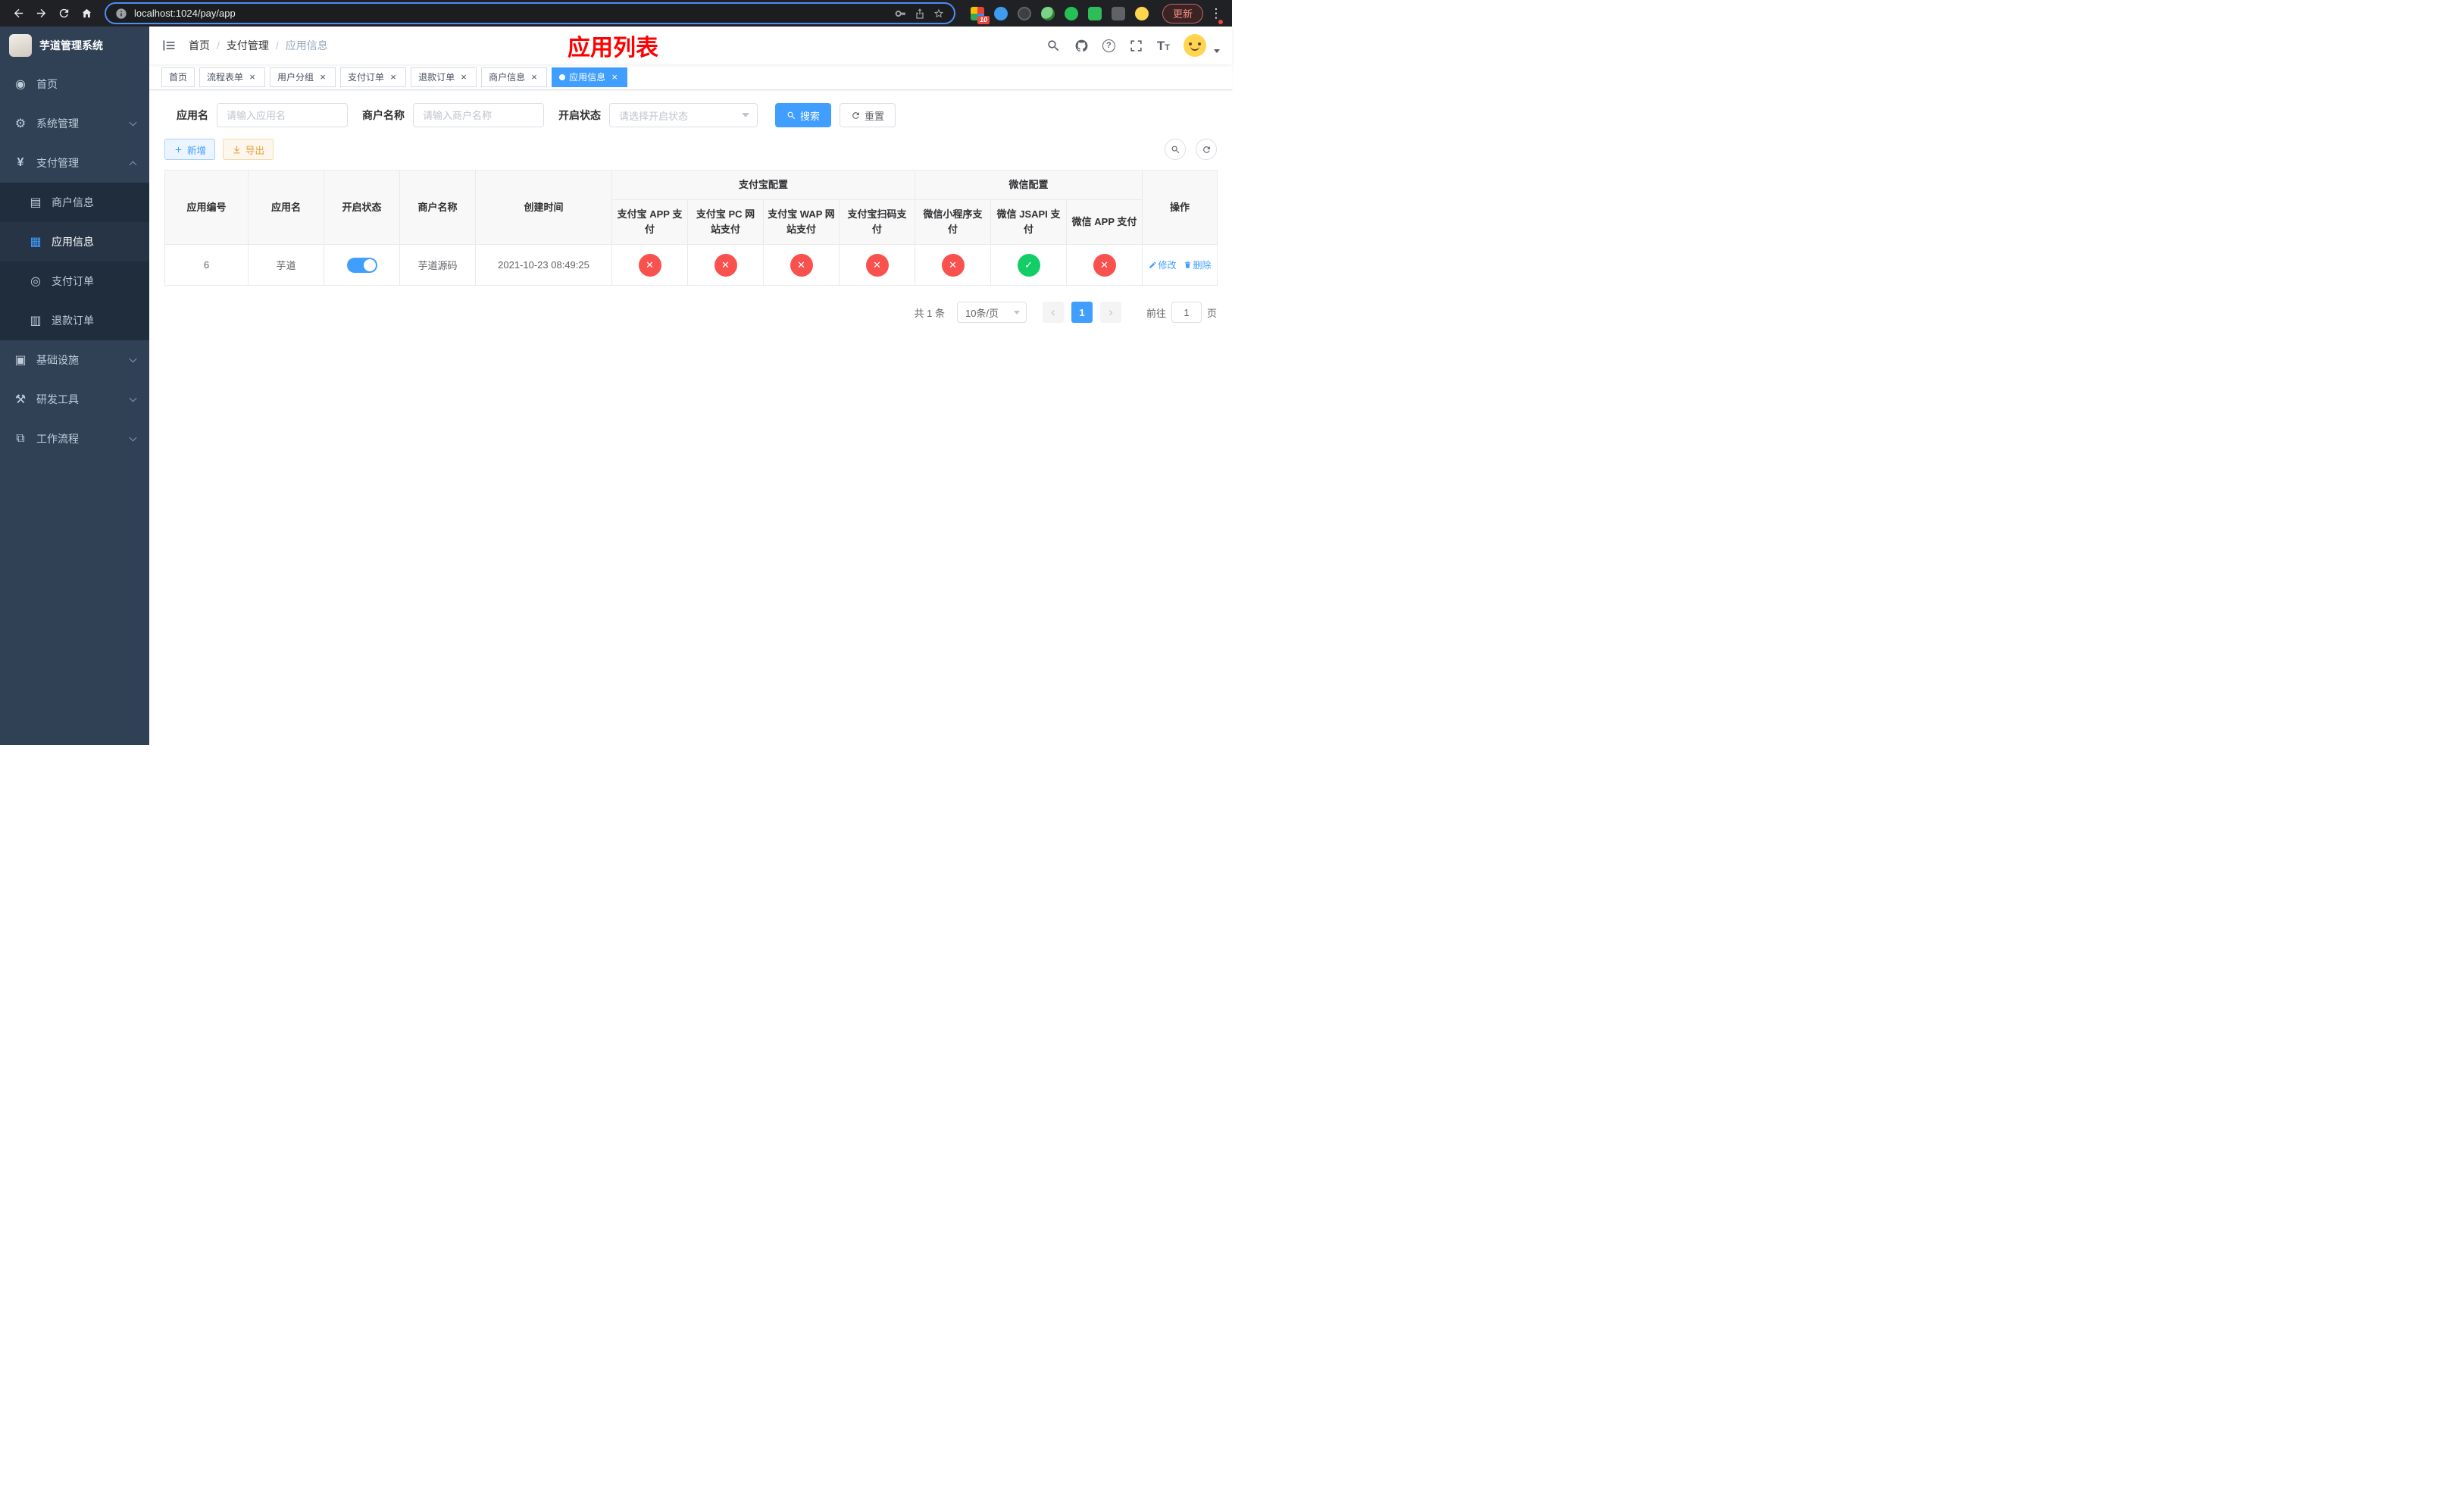 The image size is (2464, 1490). I want to click on sidebar-item-pay-order: ◎ 支付订单, so click(74, 281).